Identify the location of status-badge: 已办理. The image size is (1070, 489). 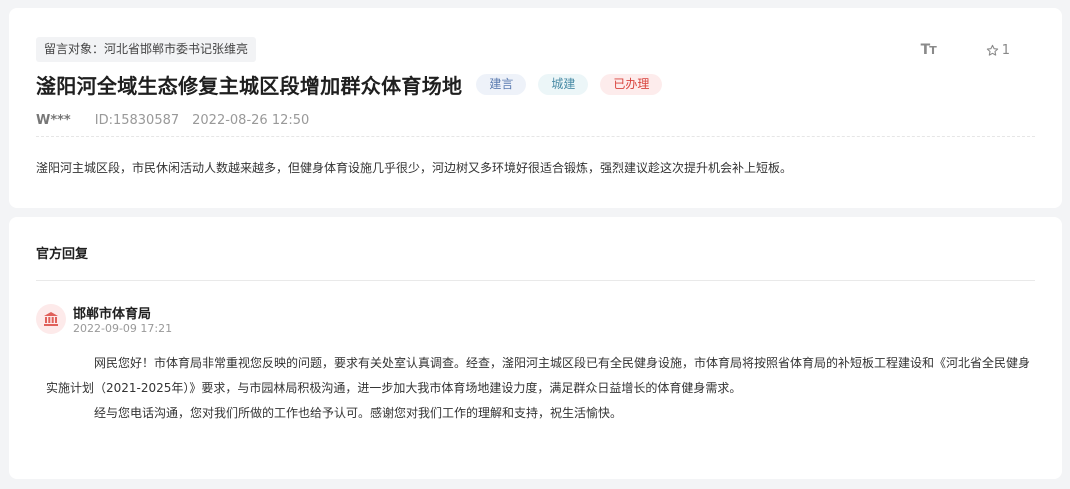
(631, 84).